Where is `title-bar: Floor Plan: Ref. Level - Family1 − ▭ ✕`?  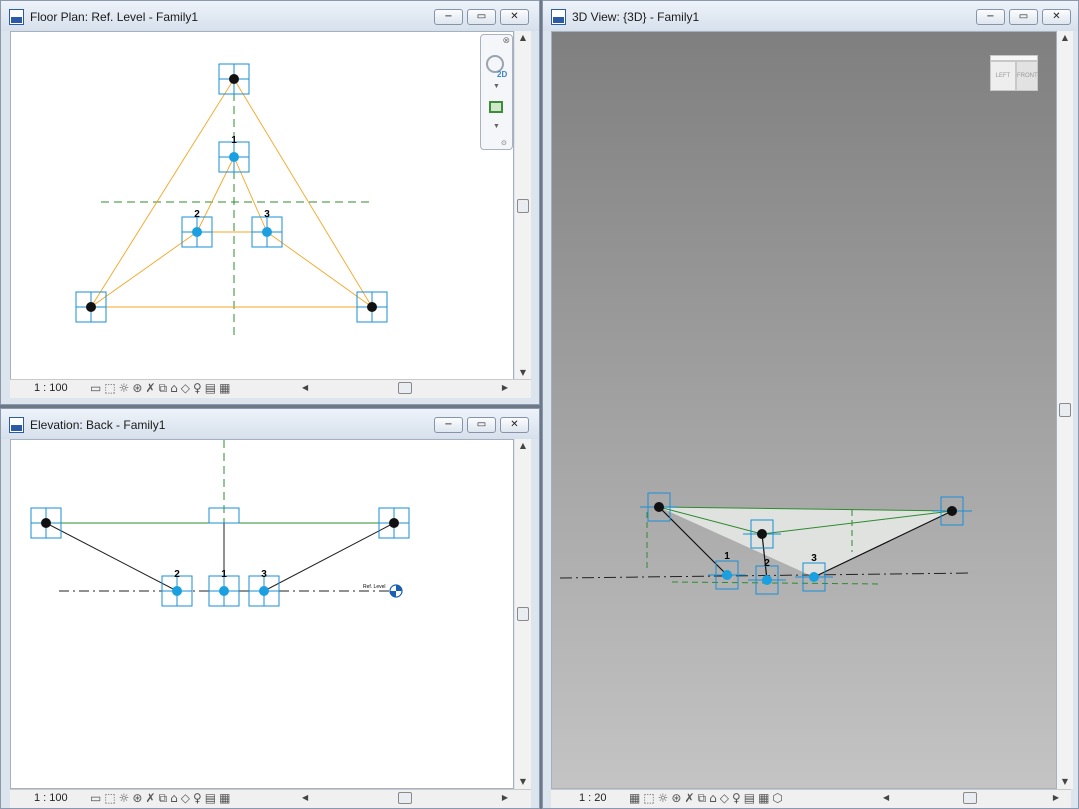
title-bar: Floor Plan: Ref. Level - Family1 − ▭ ✕ is located at coordinates (270, 16).